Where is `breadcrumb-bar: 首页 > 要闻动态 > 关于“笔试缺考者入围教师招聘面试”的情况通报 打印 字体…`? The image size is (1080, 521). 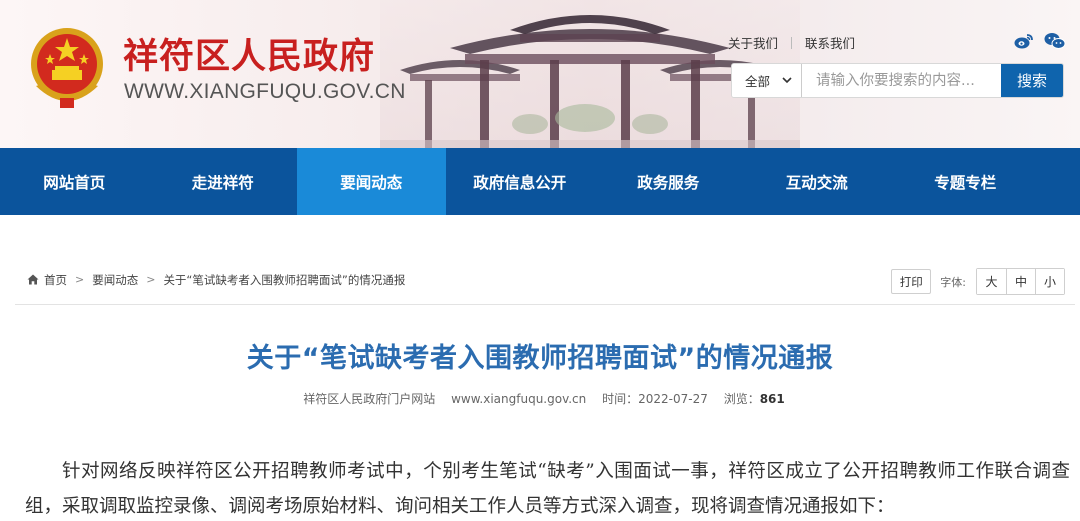
breadcrumb-bar: 首页 > 要闻动态 > 关于“笔试缺考者入围教师招聘面试”的情况通报 打印 字体… is located at coordinates (545, 280).